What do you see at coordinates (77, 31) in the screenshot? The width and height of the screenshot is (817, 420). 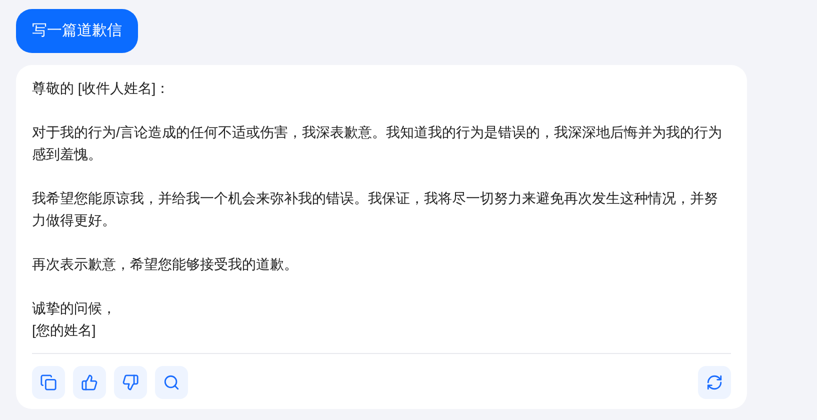 I see `prompt-button: 写一篇道歉信` at bounding box center [77, 31].